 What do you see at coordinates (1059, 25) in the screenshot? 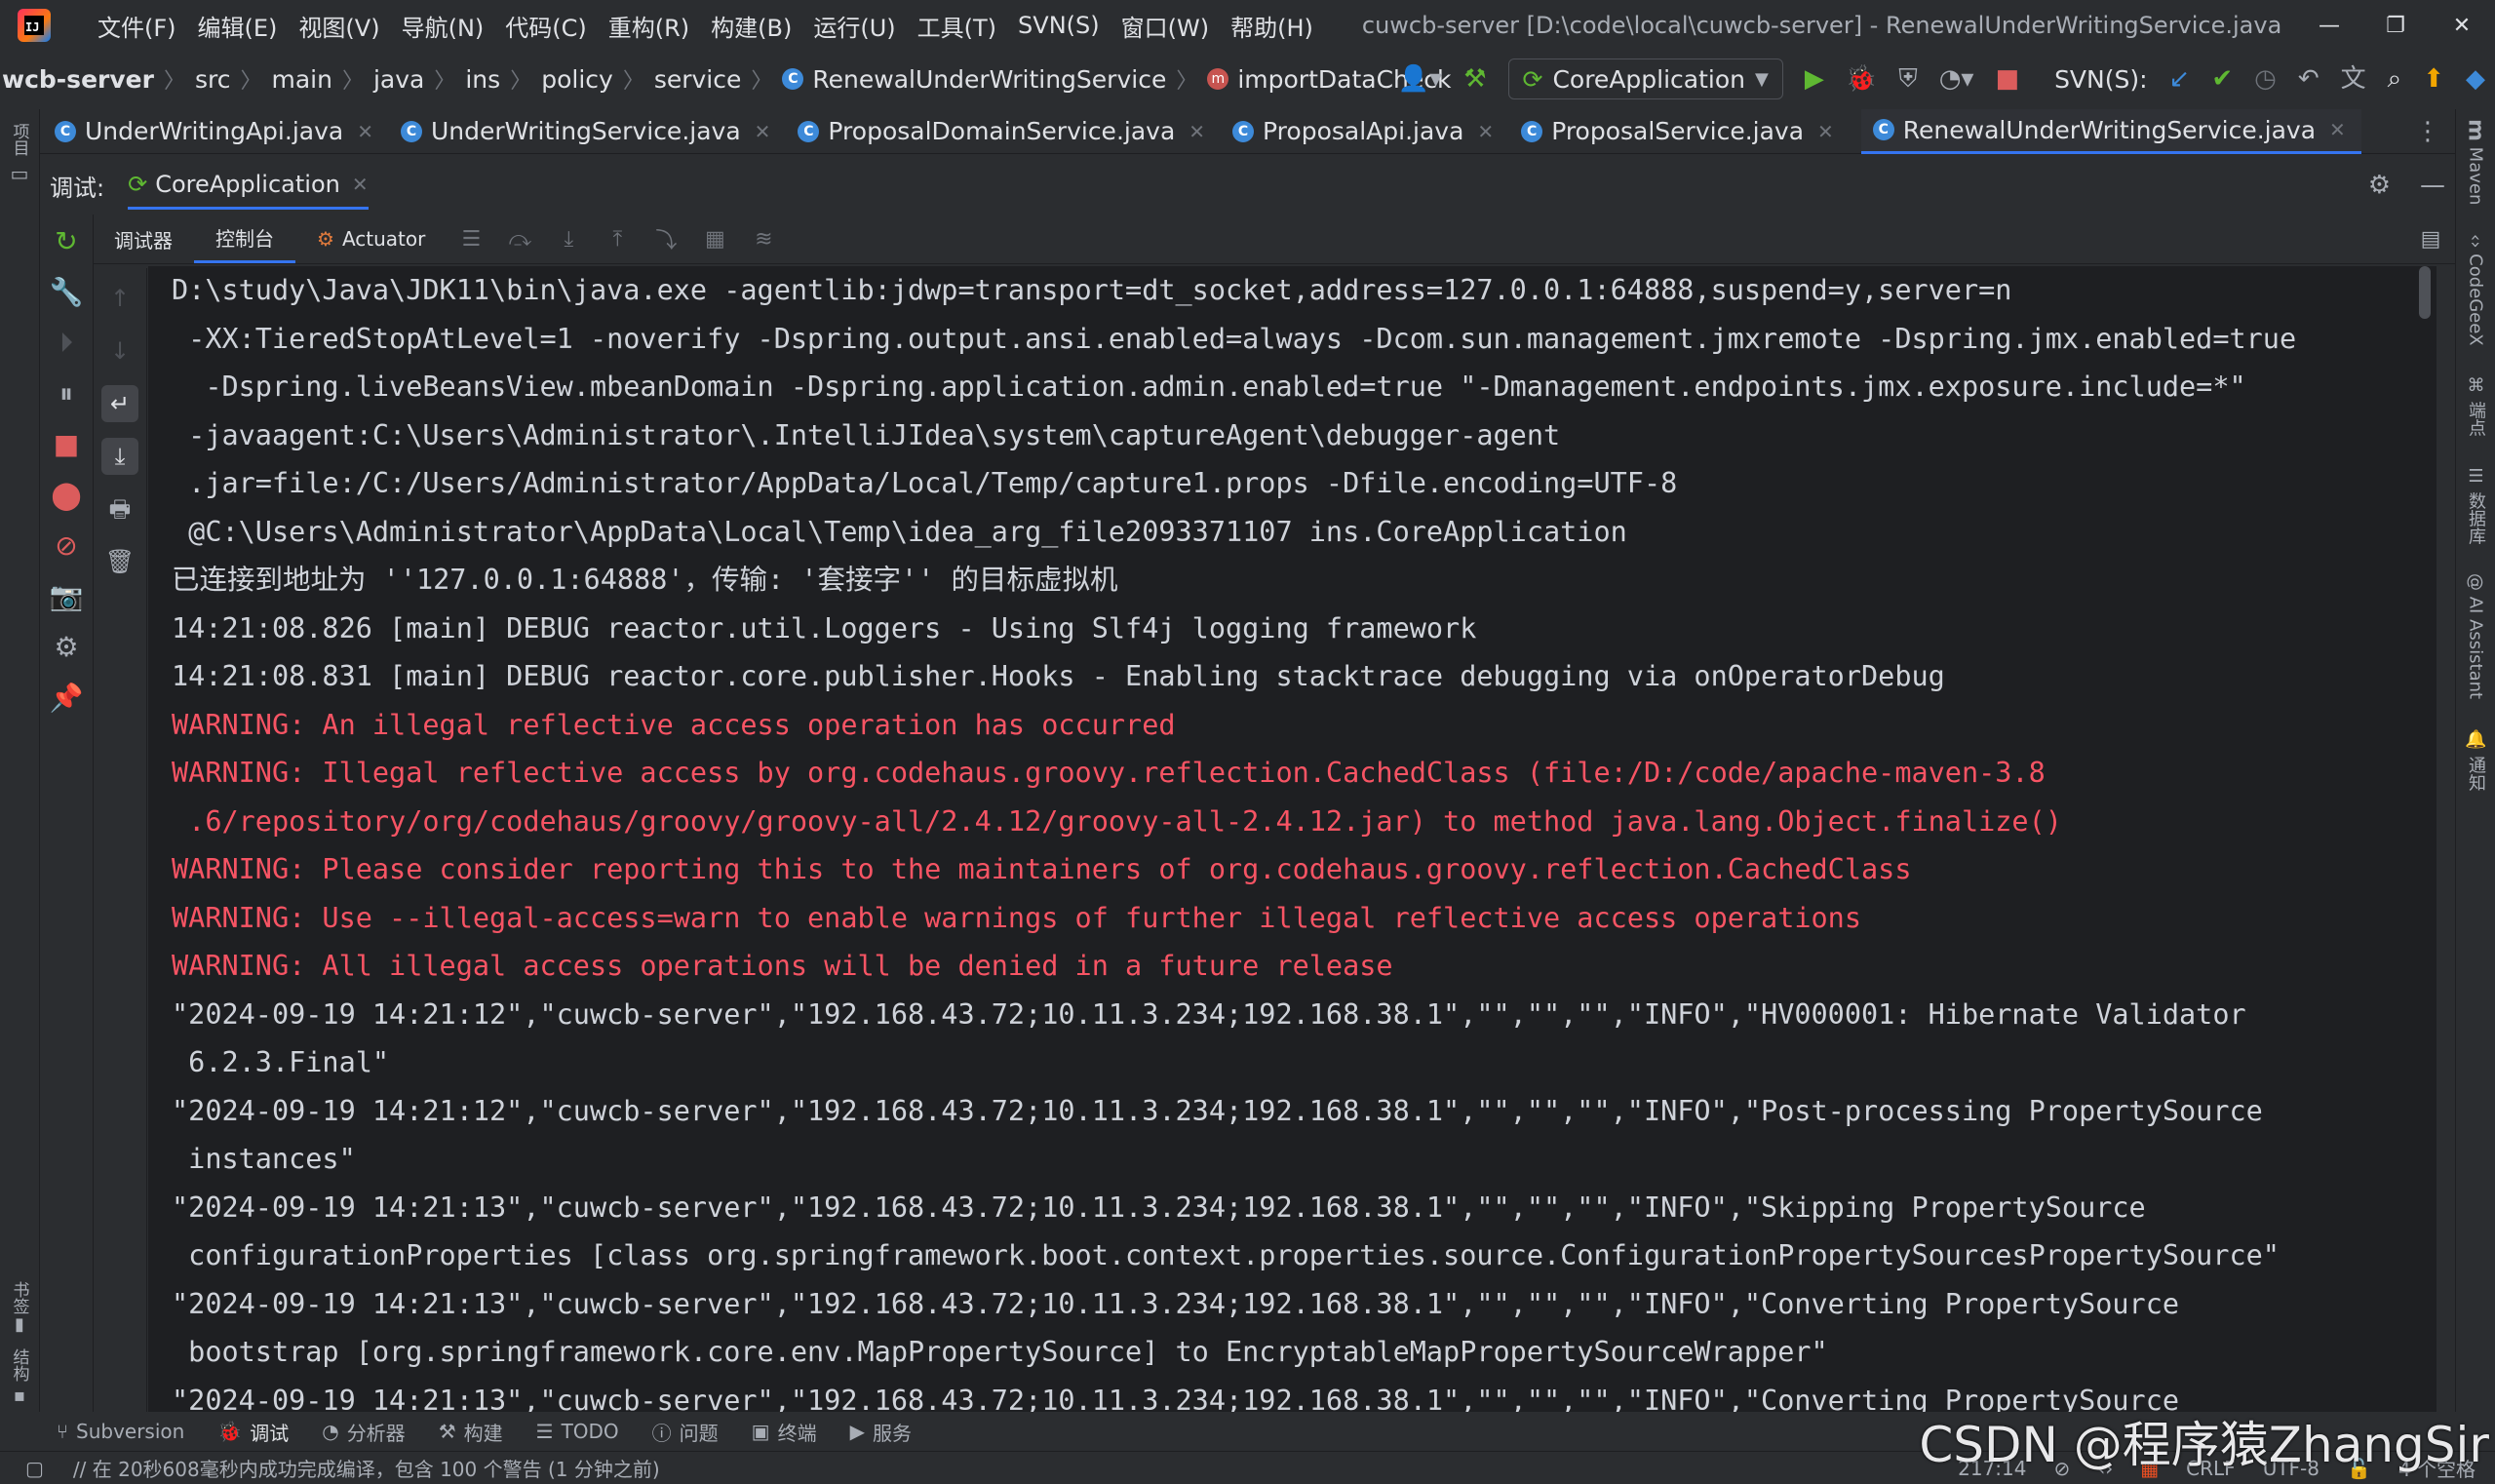
I see `menu-svn: SVN(S)` at bounding box center [1059, 25].